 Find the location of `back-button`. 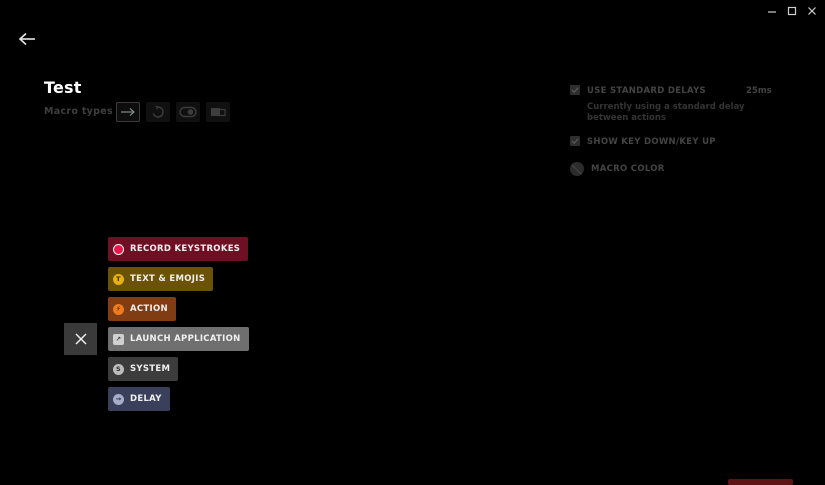

back-button is located at coordinates (27, 39).